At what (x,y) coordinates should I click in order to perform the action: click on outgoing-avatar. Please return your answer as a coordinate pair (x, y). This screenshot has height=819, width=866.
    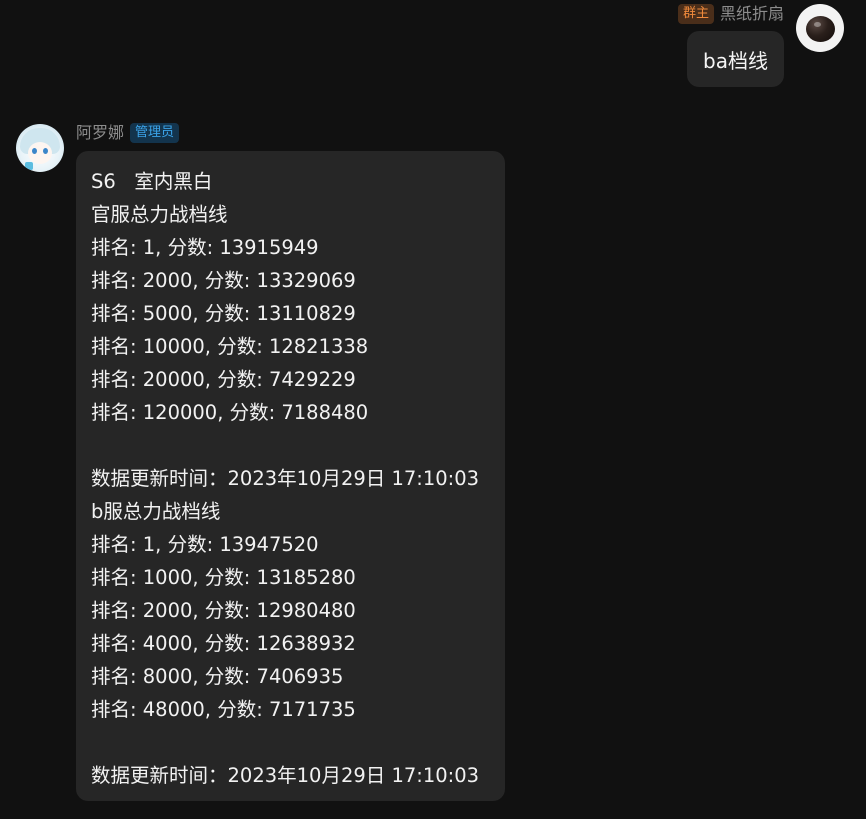
    Looking at the image, I should click on (820, 28).